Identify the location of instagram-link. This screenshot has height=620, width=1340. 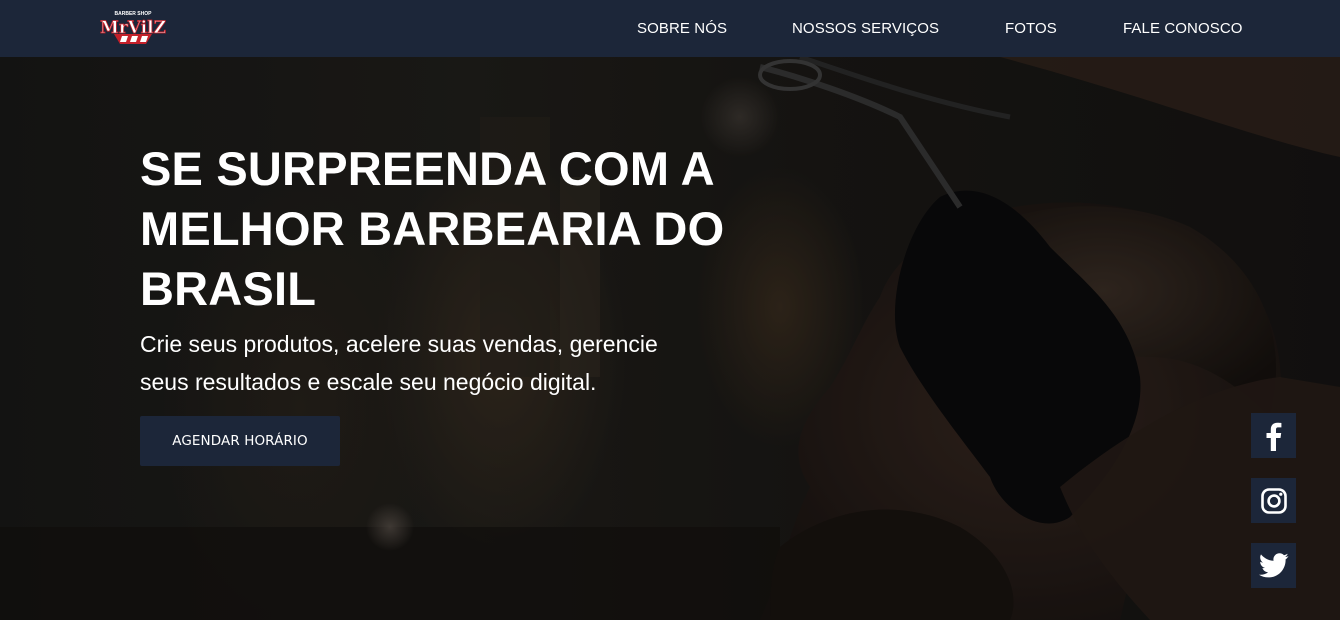
(1273, 500).